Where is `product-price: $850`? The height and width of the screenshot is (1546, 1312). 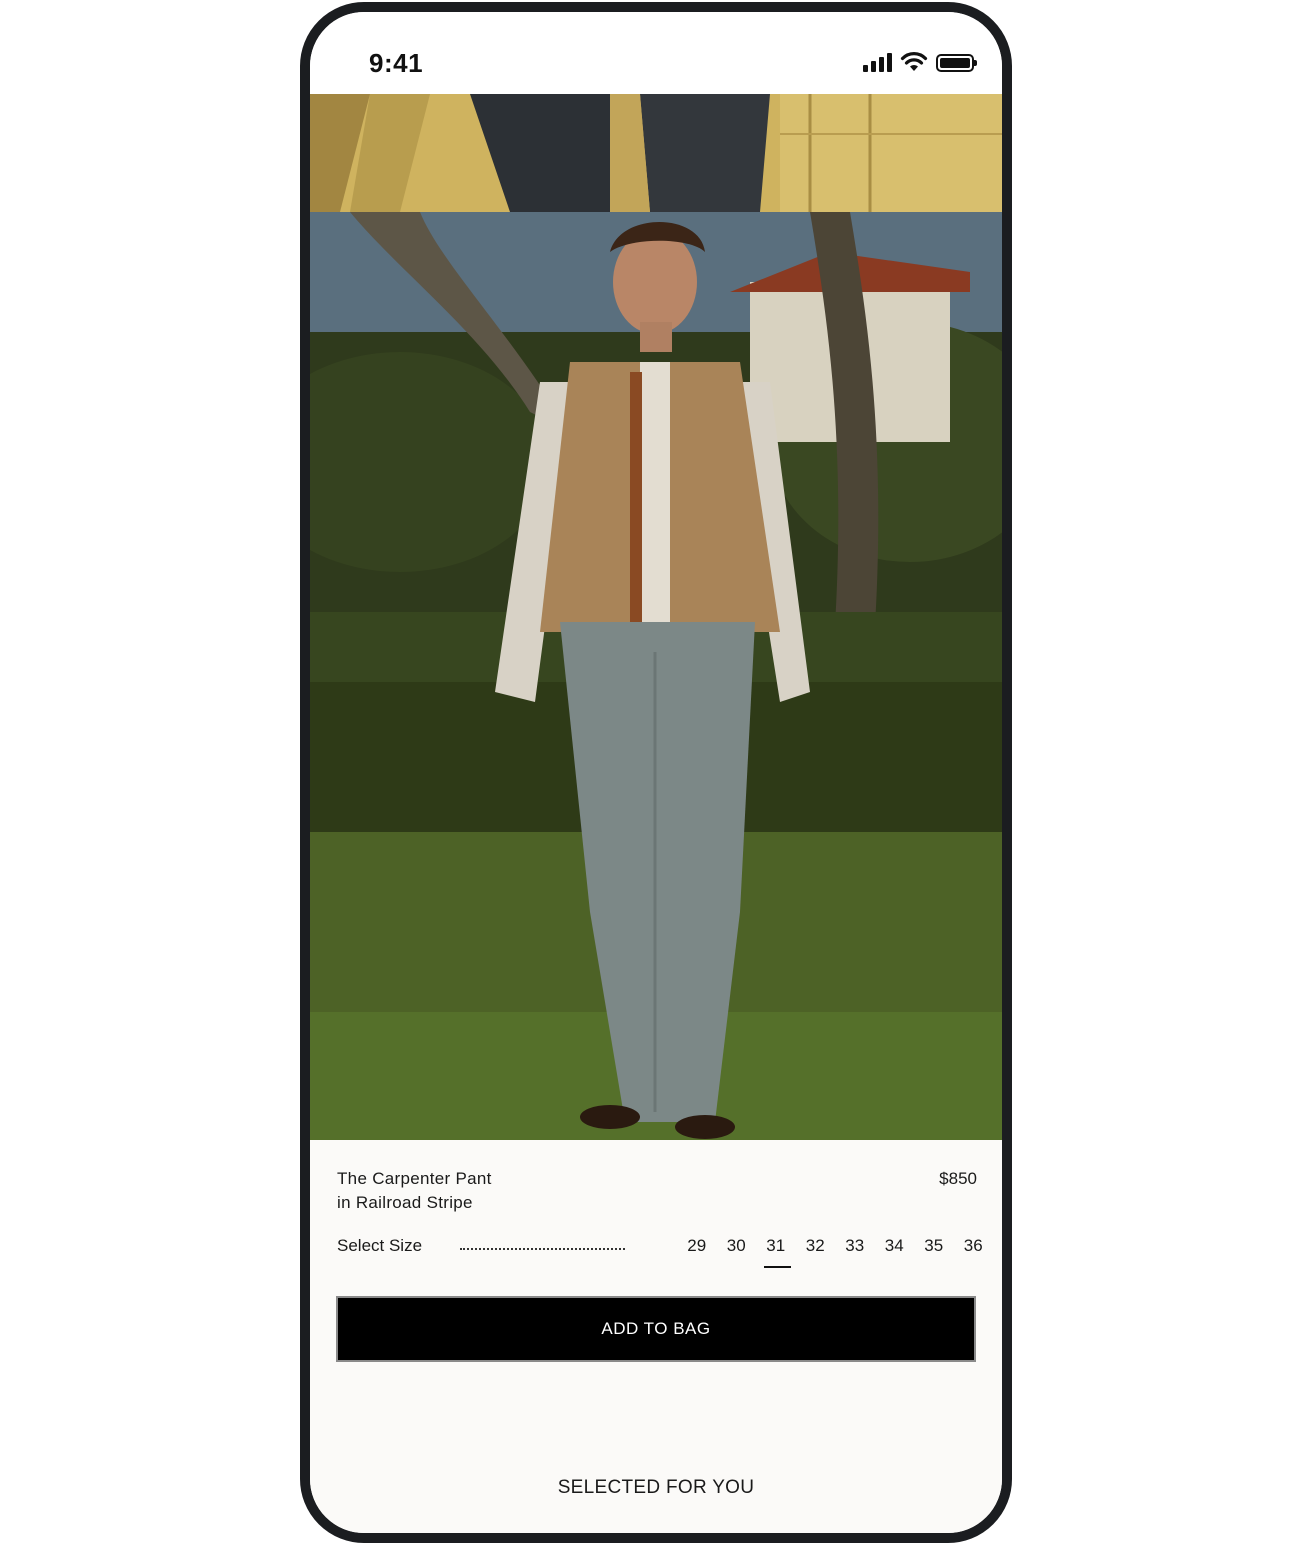
product-price: $850 is located at coordinates (958, 1178).